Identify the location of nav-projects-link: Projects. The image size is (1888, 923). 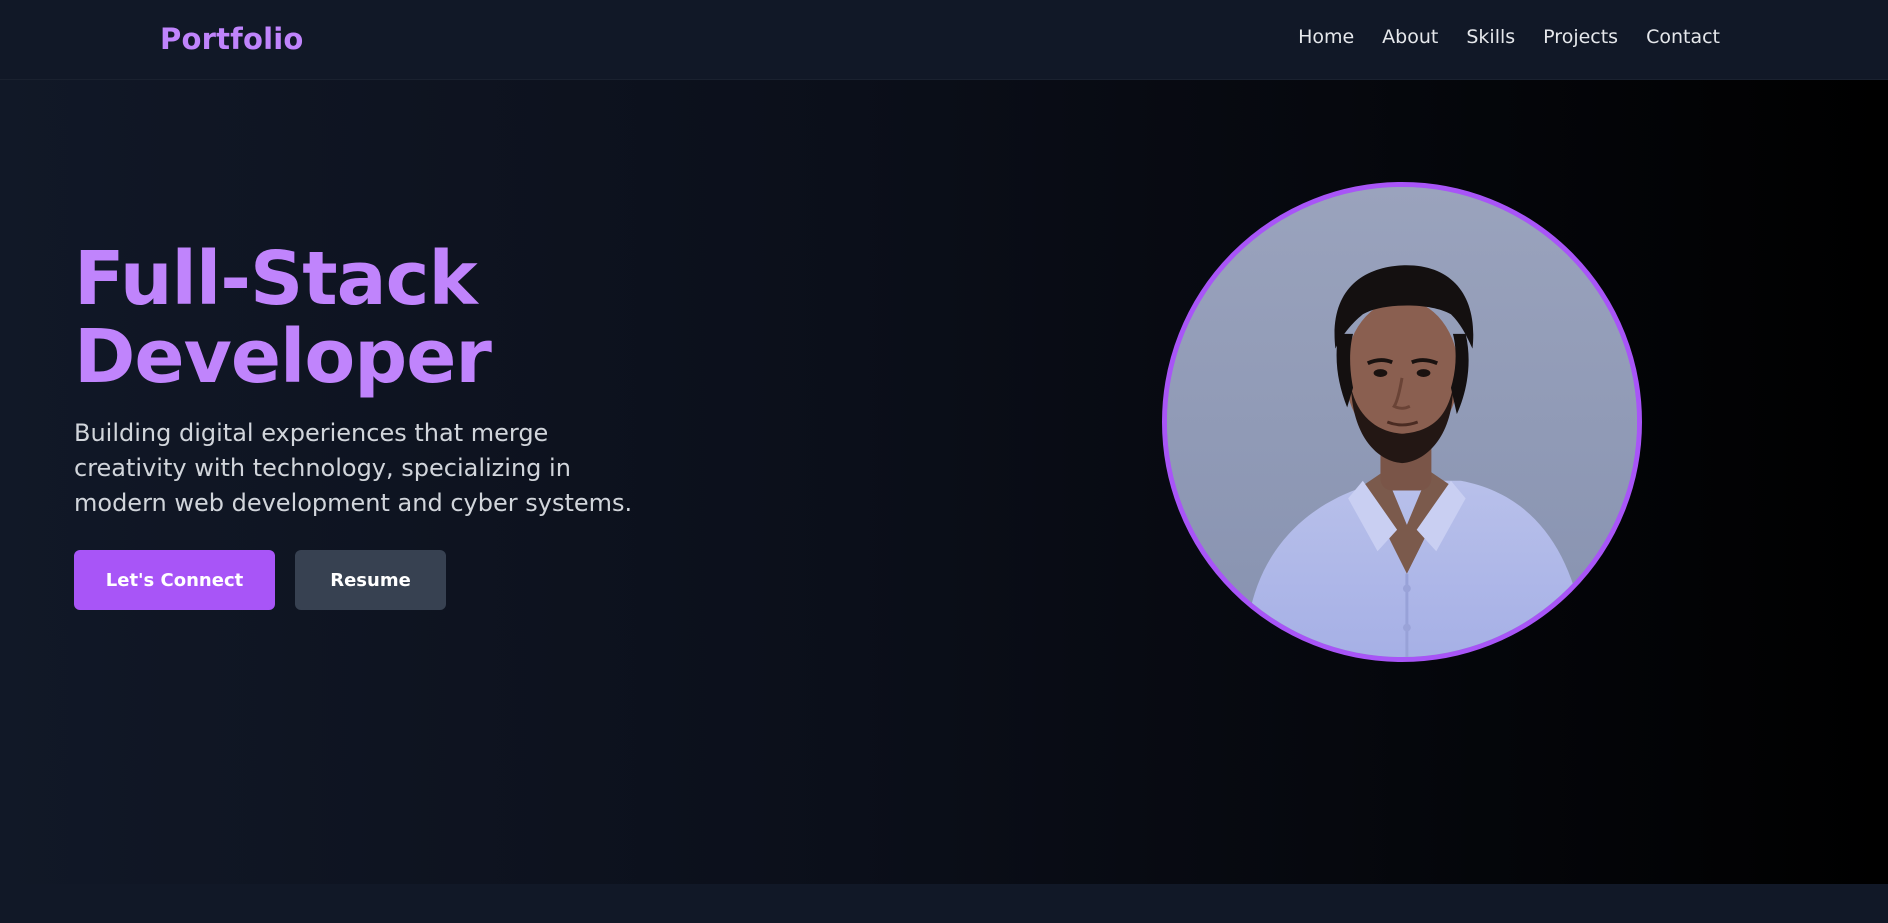
(1580, 37).